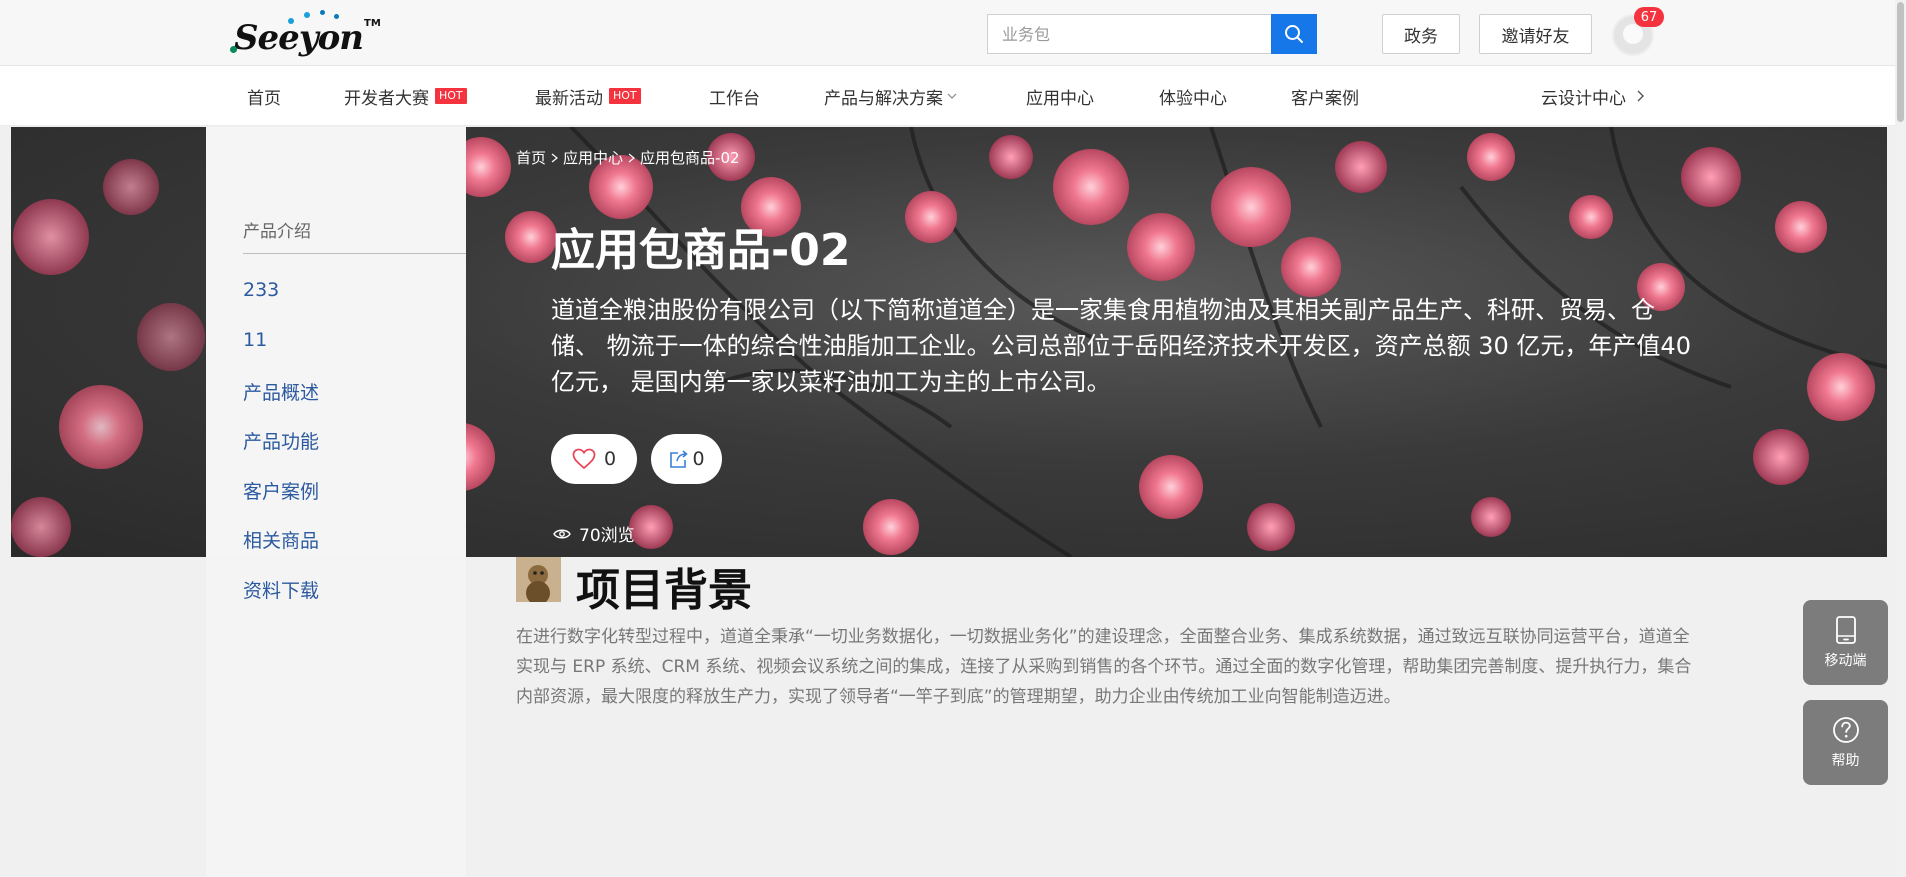  What do you see at coordinates (281, 490) in the screenshot?
I see `sidebar-item-customer-cases: 客户案例` at bounding box center [281, 490].